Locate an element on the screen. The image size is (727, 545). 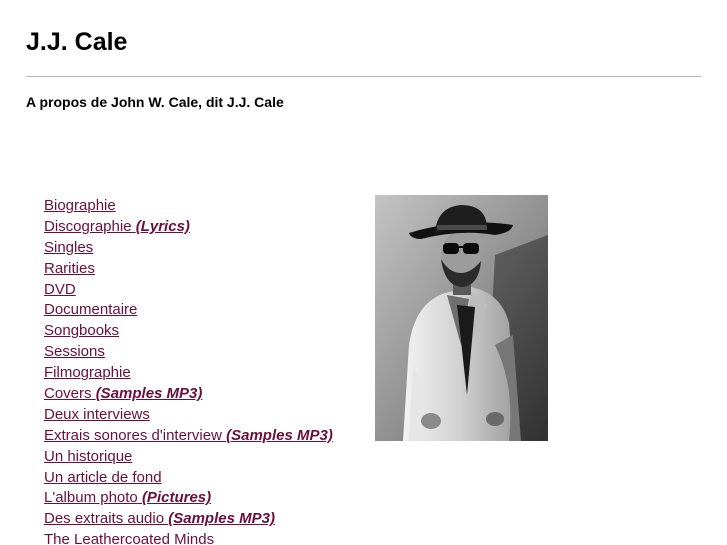
nav-link-album-photo: L'album photo (Pictures) is located at coordinates (127, 497).